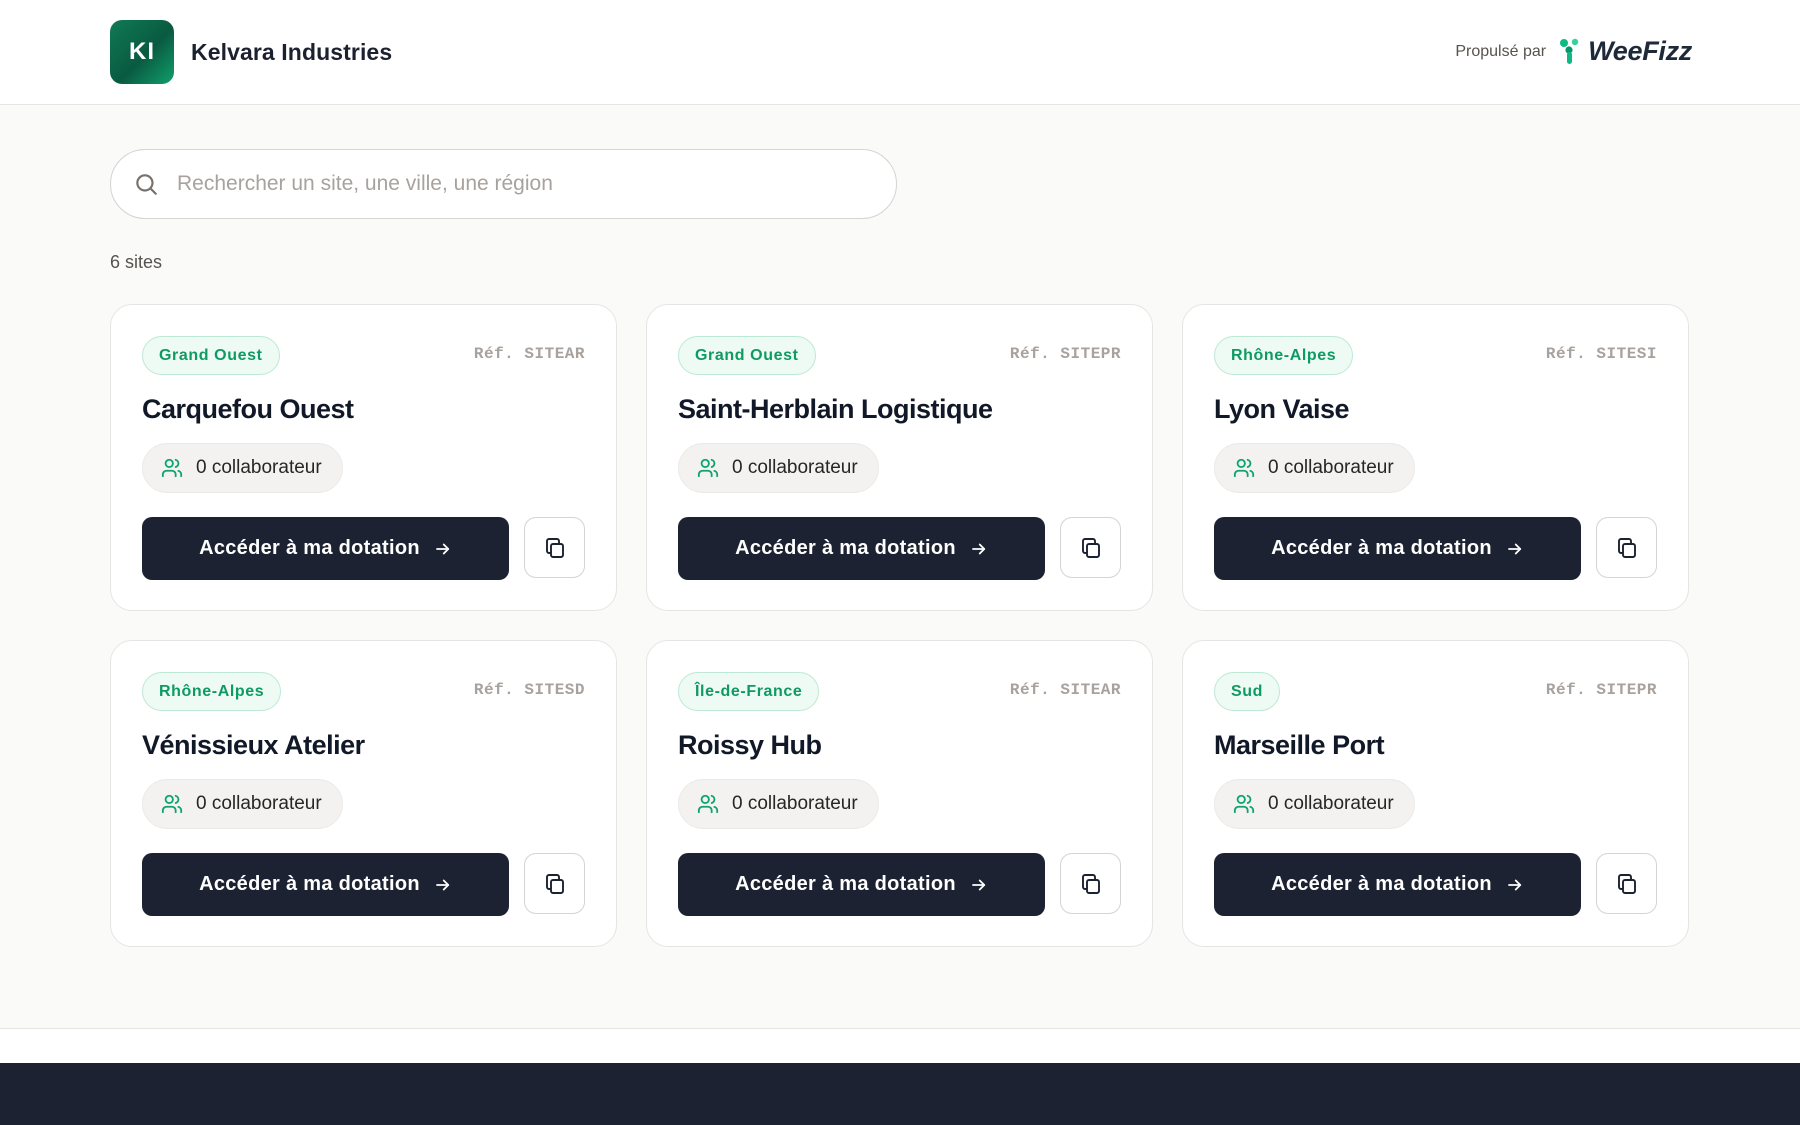  Describe the element at coordinates (1601, 354) in the screenshot. I see `site-reference: Réf. SITESI` at that location.